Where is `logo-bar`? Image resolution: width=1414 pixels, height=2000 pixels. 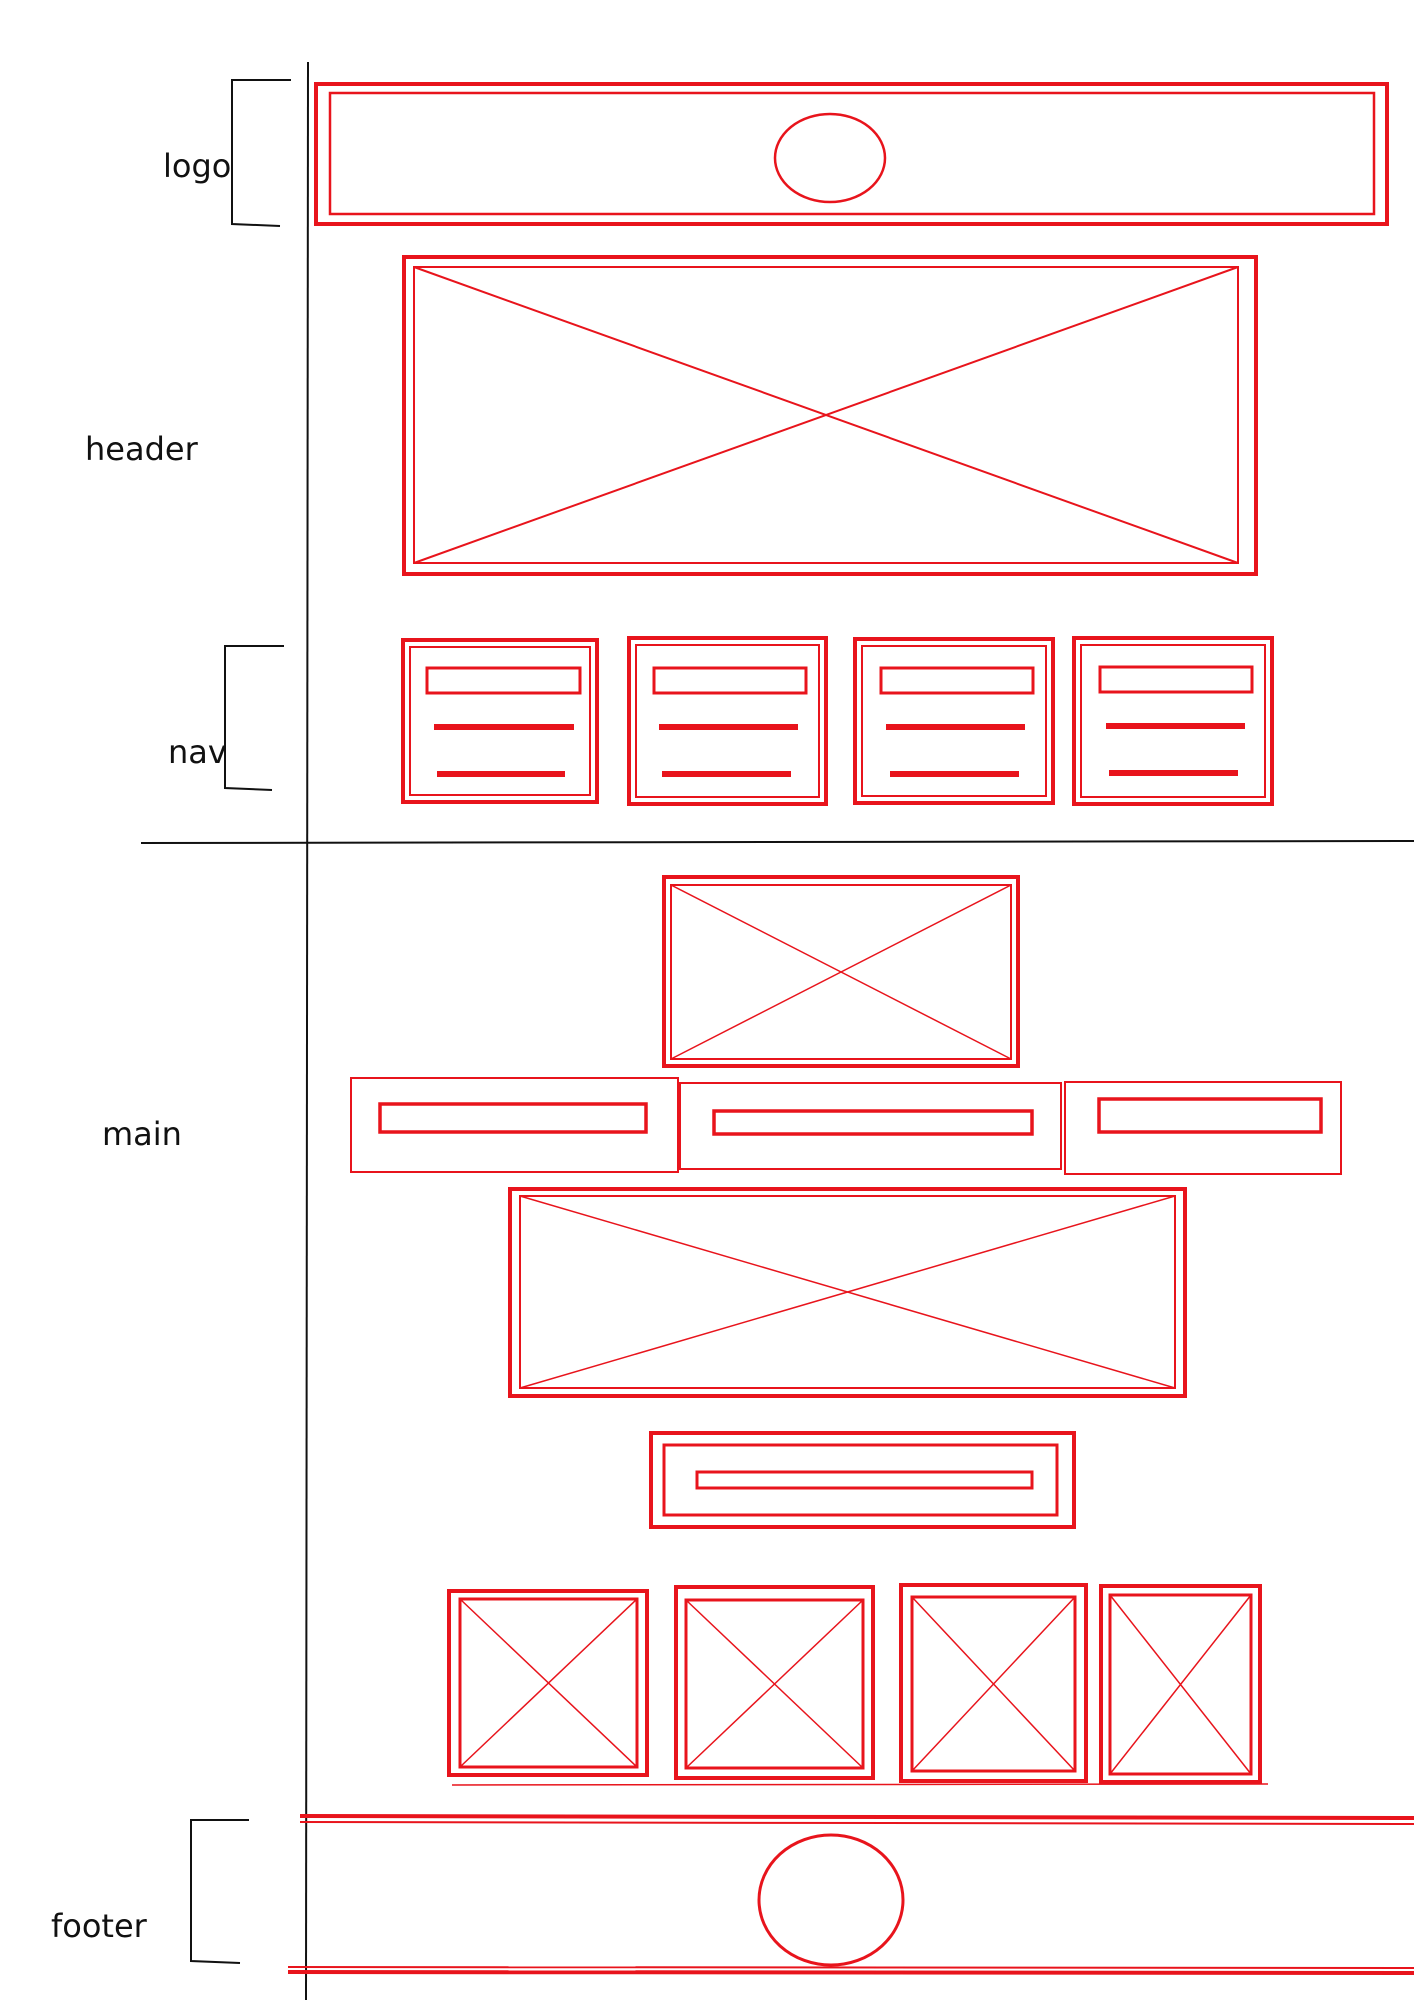 logo-bar is located at coordinates (851, 154).